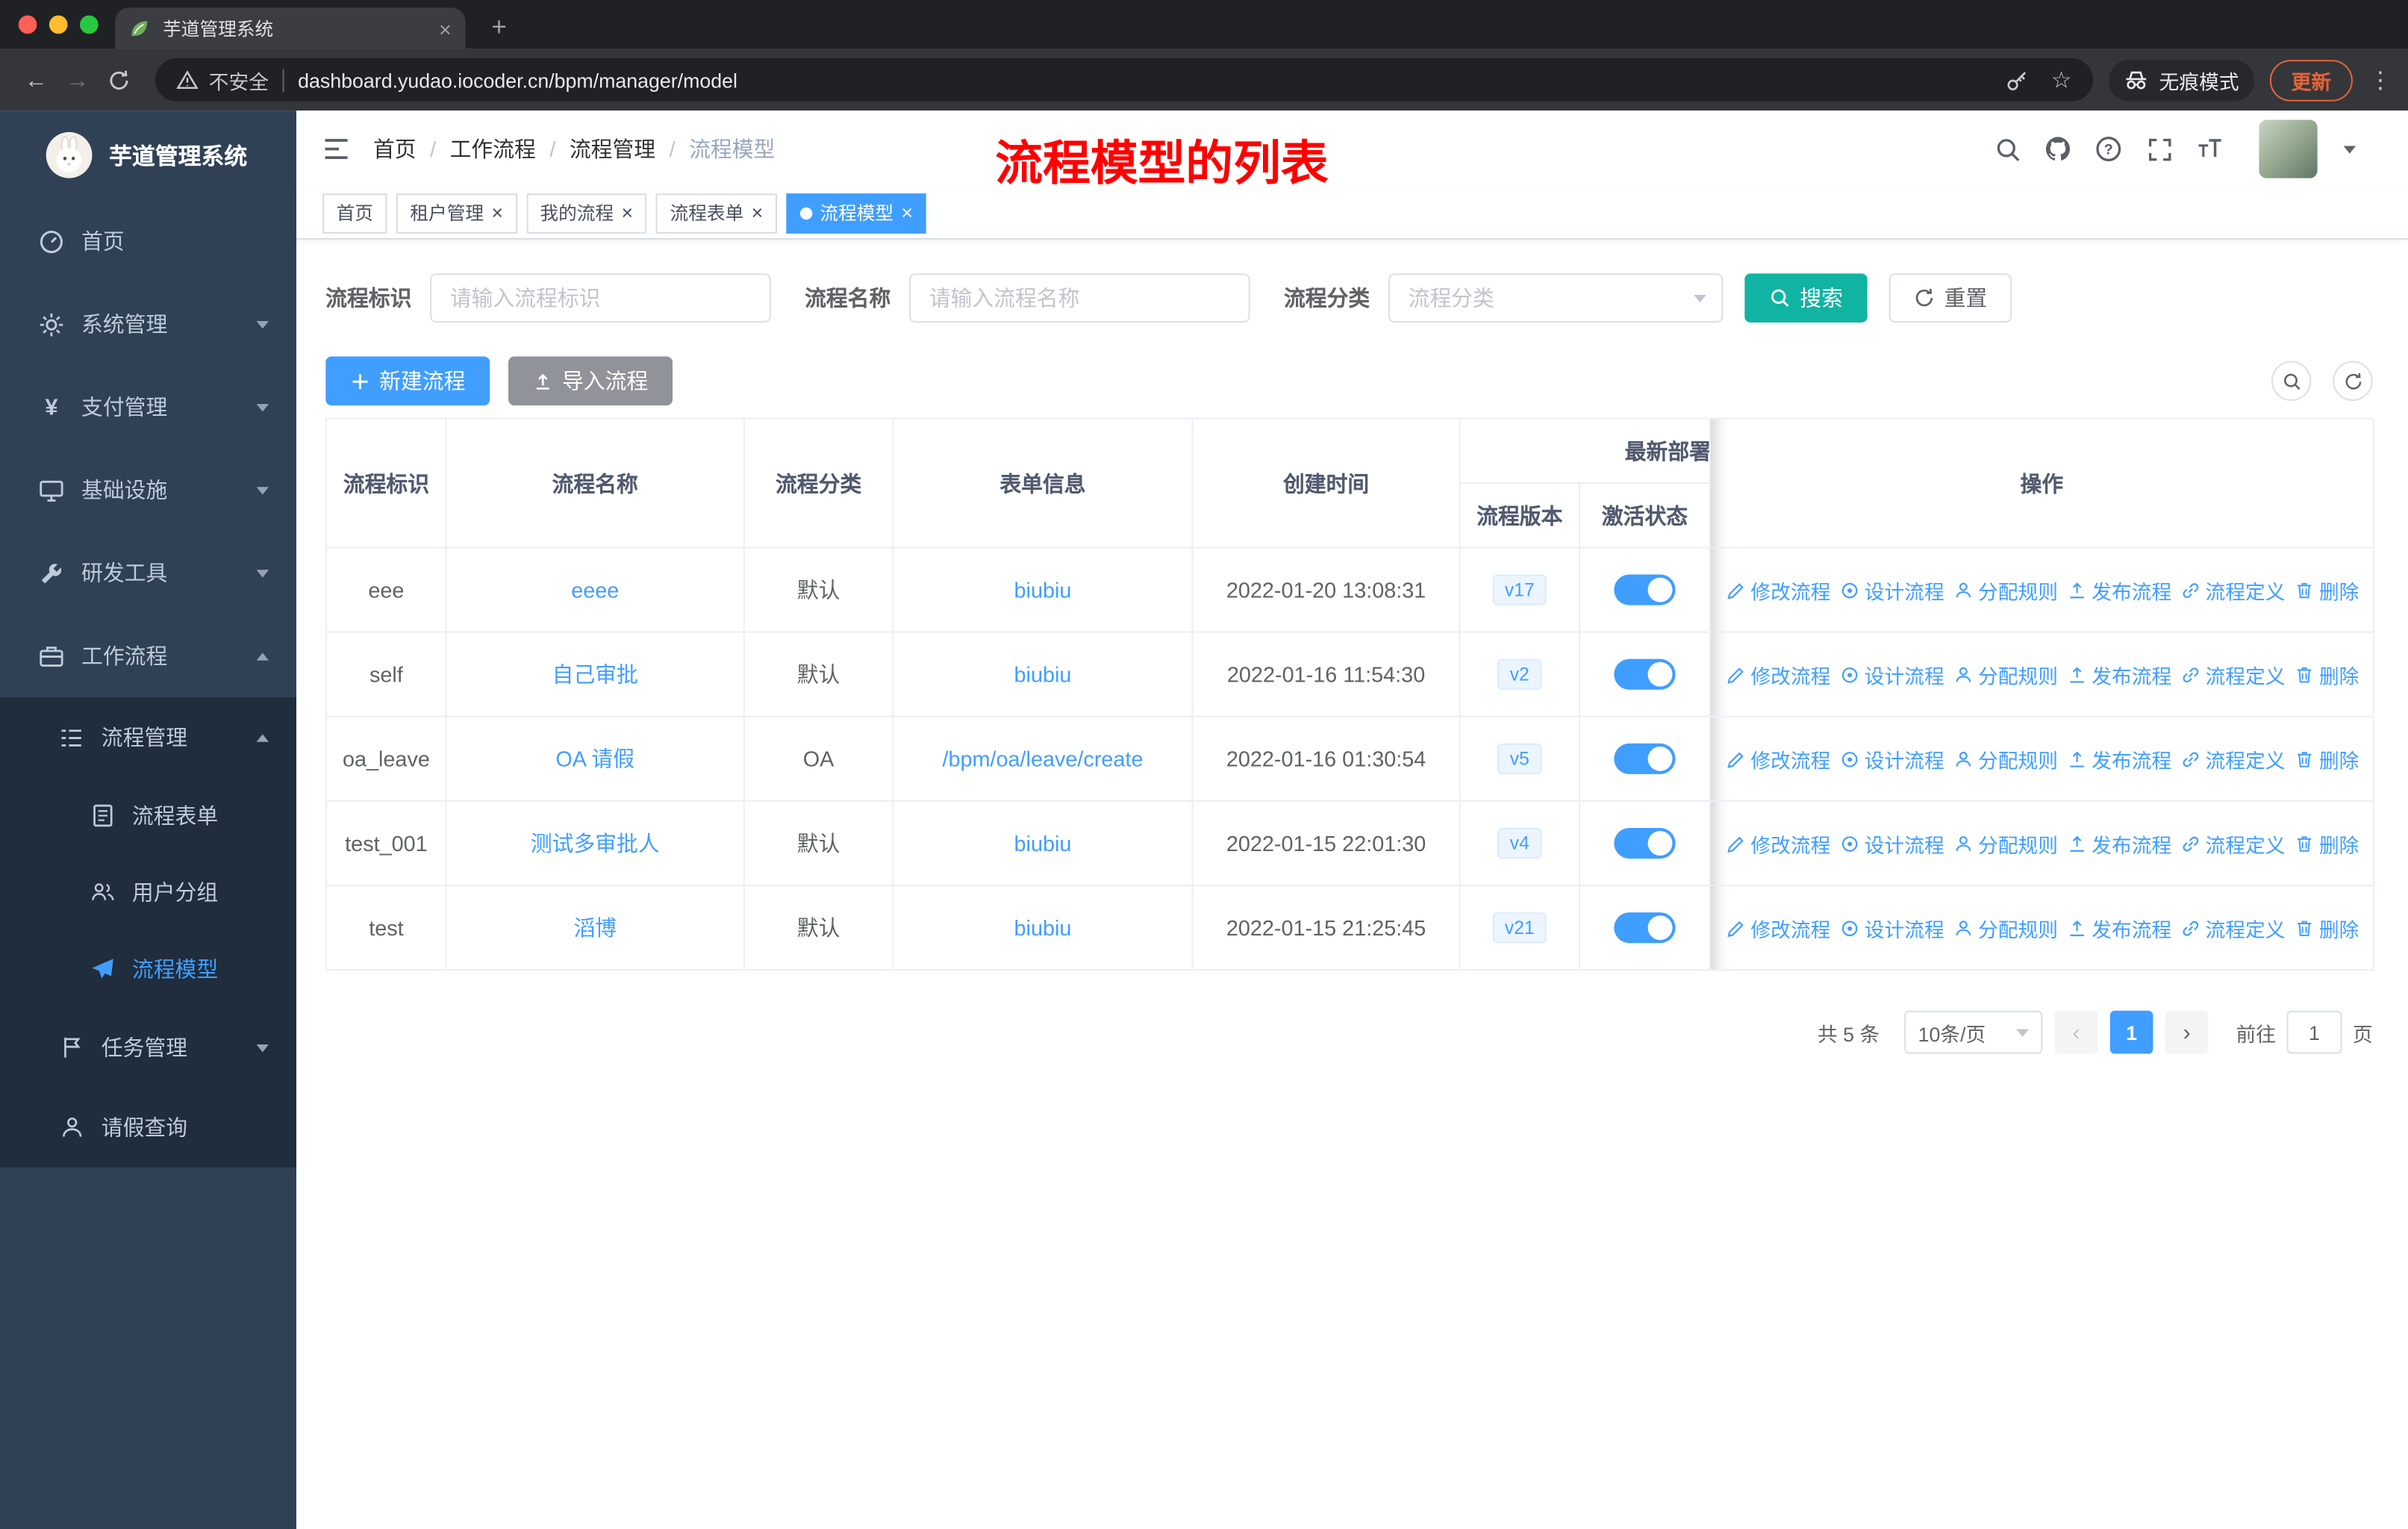 The image size is (2408, 1529). I want to click on sidebar-item-process-management: 流程管理, so click(148, 737).